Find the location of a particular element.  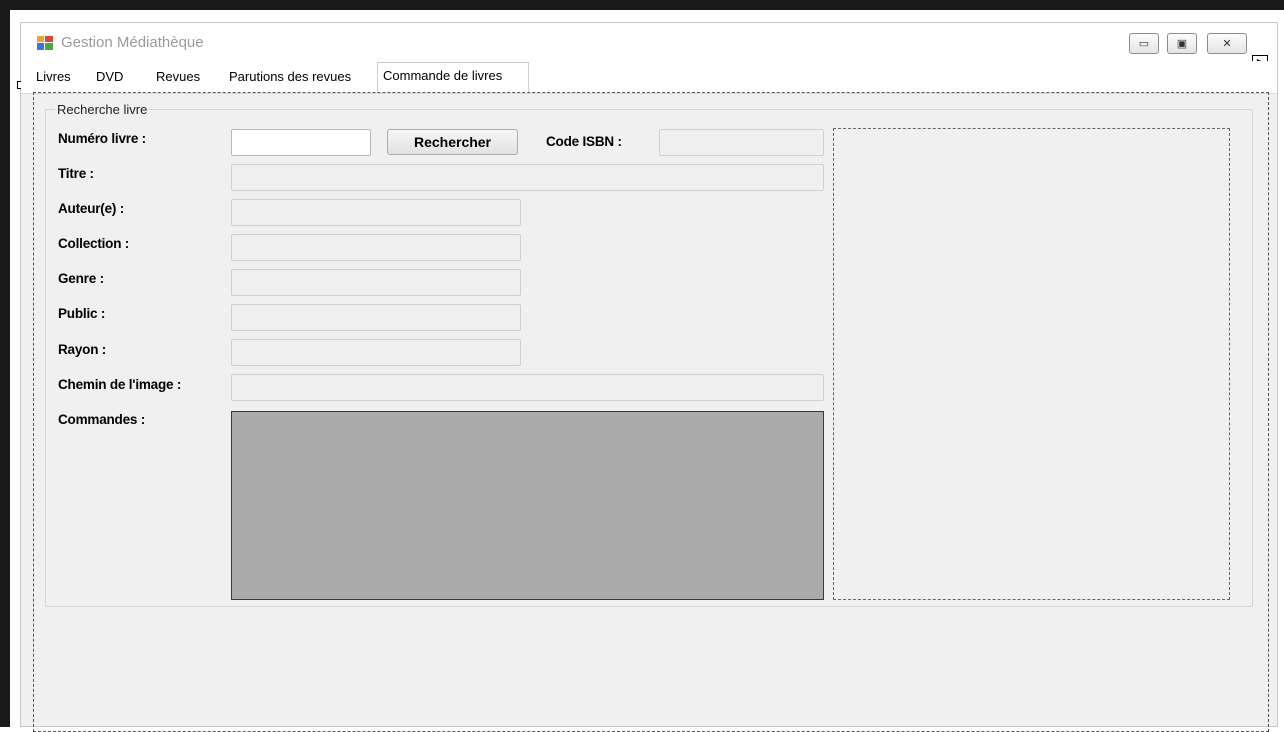

minimize-icon: ▭ is located at coordinates (1144, 44).